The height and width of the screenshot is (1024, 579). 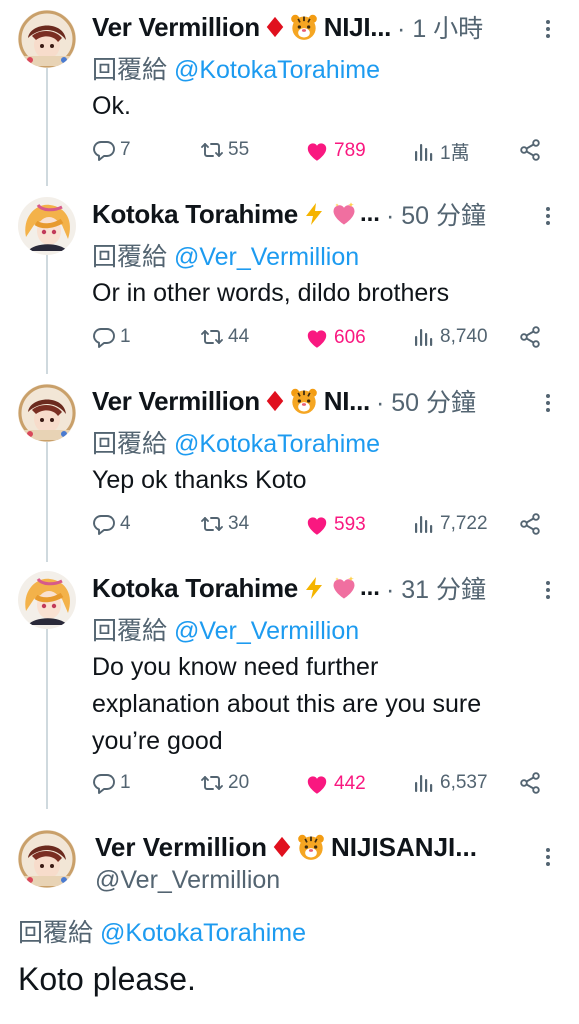 I want to click on like-count: 606, so click(x=350, y=337).